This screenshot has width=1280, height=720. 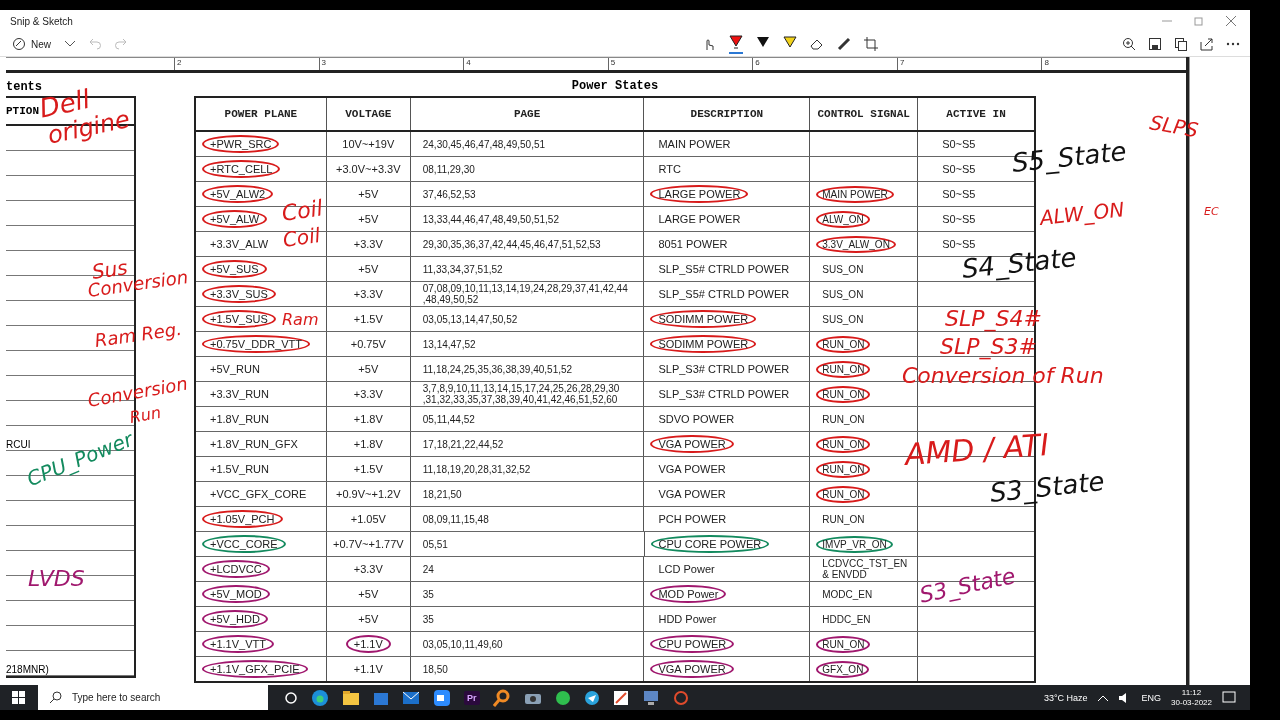 What do you see at coordinates (368, 669) in the screenshot?
I see `table-cell-text: +1.1V` at bounding box center [368, 669].